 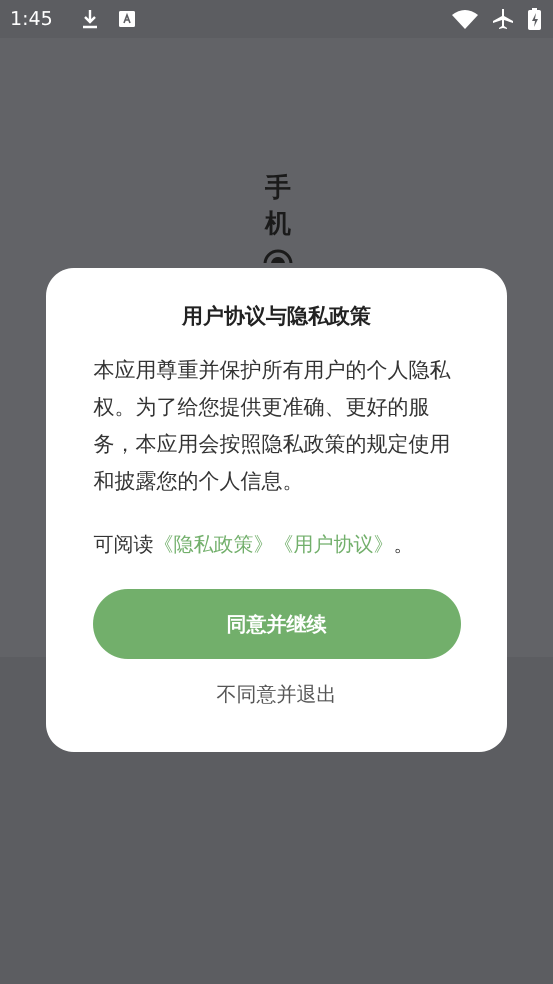 I want to click on policy-link: 《用户协议》, so click(x=334, y=544).